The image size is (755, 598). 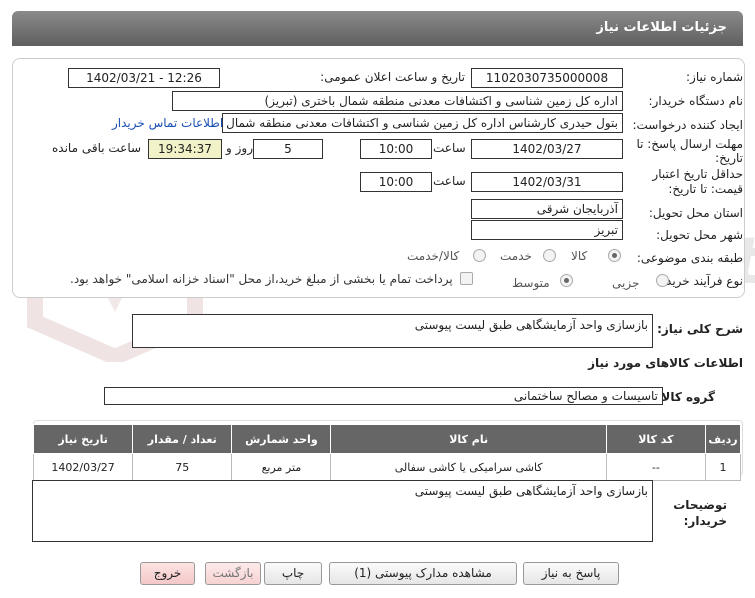 I want to click on process-type-label: نوع فرآیند خرید :, so click(x=700, y=281).